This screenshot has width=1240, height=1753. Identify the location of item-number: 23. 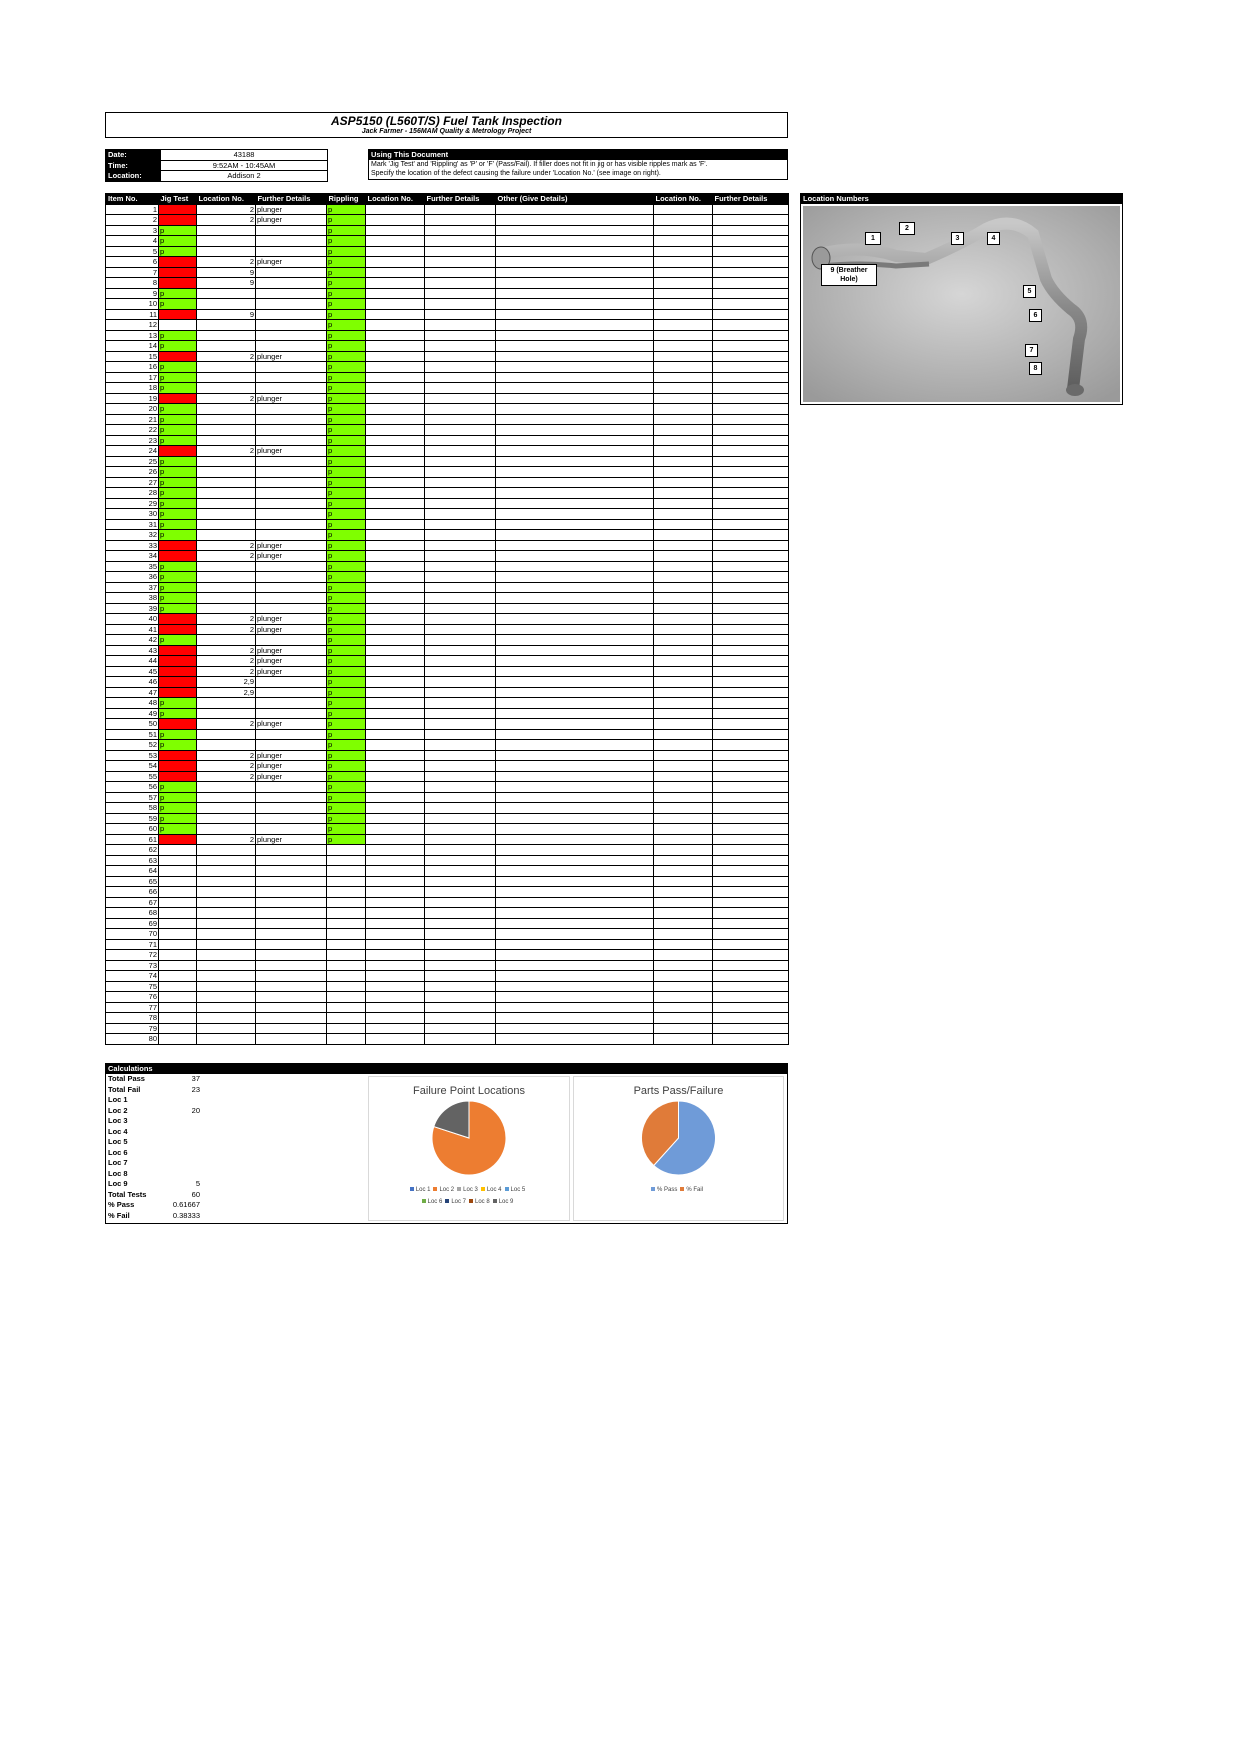
(132, 440).